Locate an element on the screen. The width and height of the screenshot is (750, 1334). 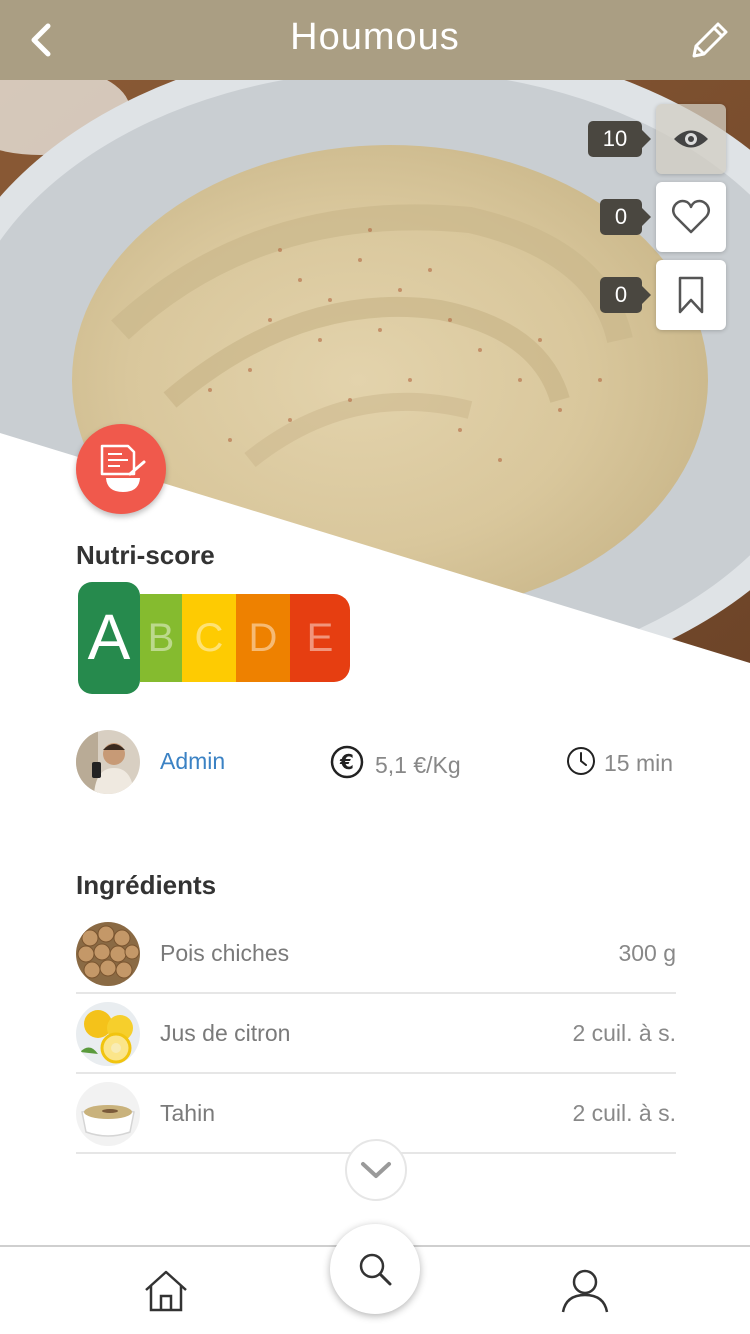
search-button is located at coordinates (375, 1269).